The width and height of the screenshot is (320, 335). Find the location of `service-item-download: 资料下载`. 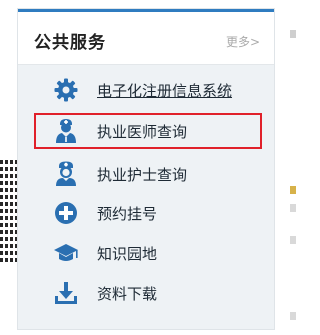

service-item-download: 资料下载 is located at coordinates (148, 293).